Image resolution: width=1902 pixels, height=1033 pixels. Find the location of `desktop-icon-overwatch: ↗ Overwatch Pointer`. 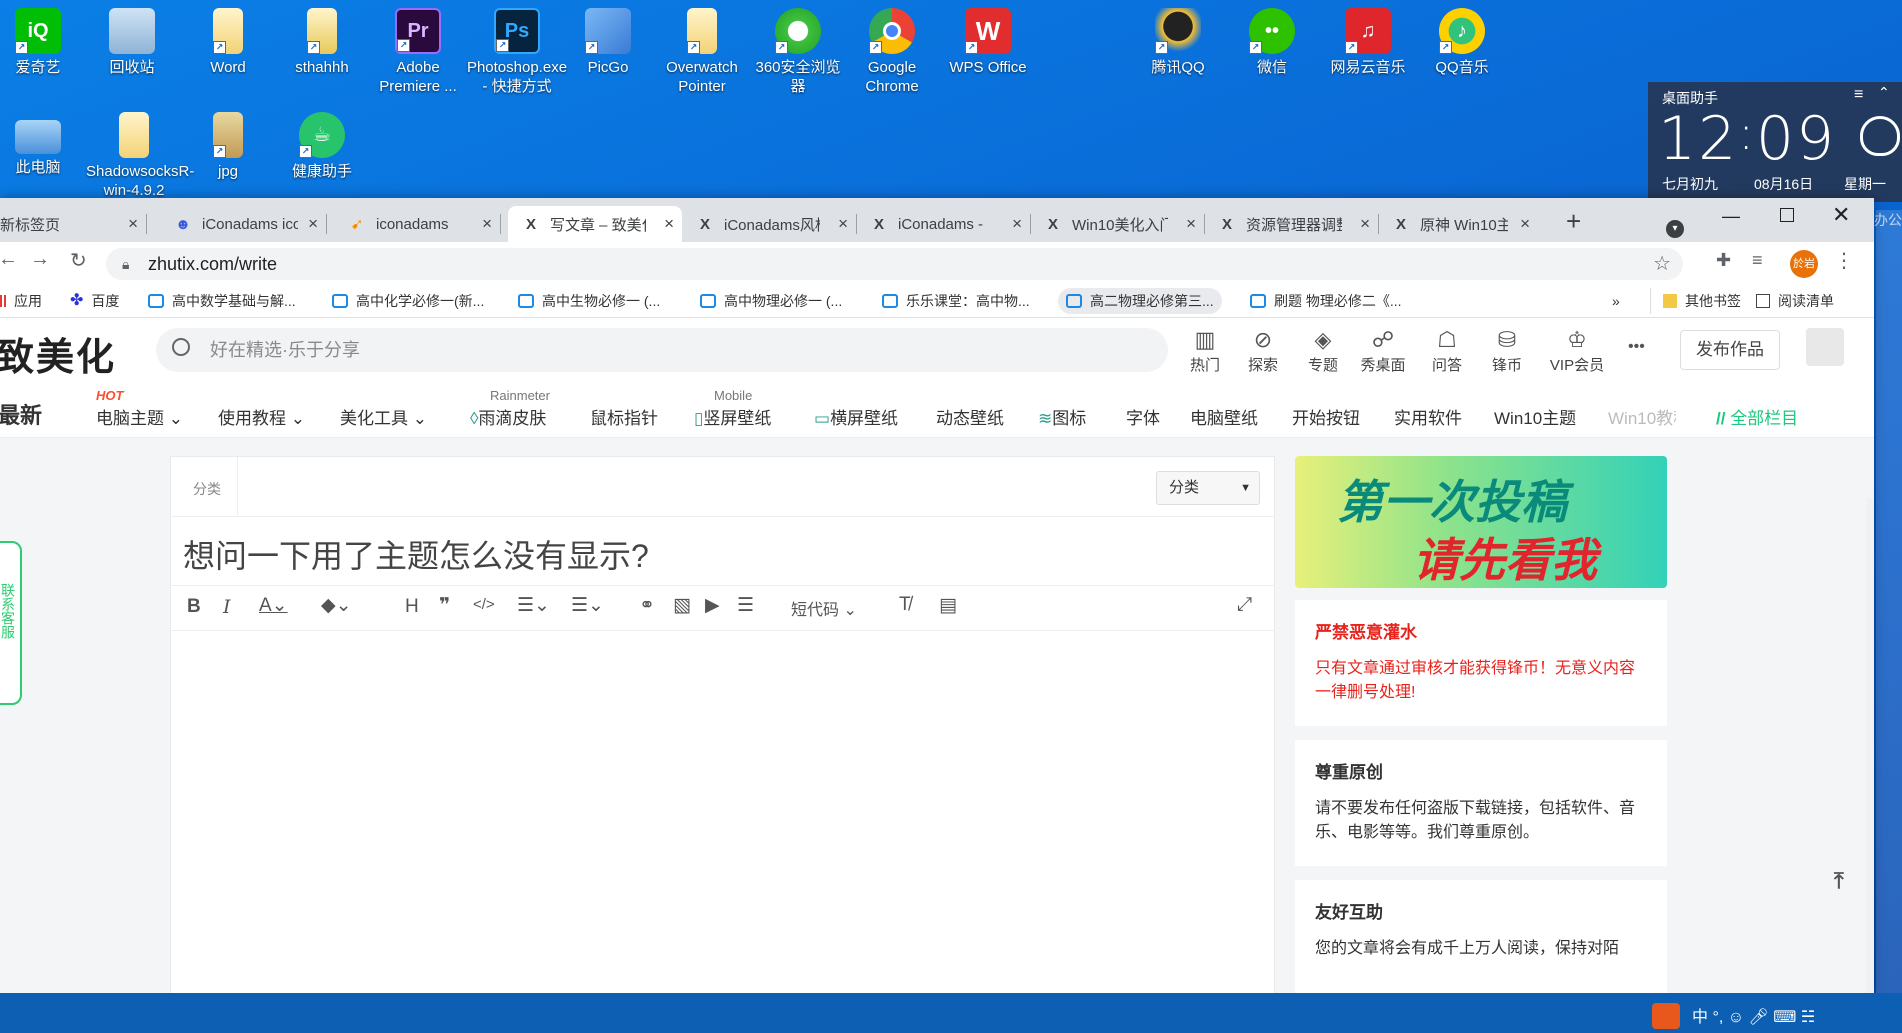

desktop-icon-overwatch: ↗ Overwatch Pointer is located at coordinates (702, 52).